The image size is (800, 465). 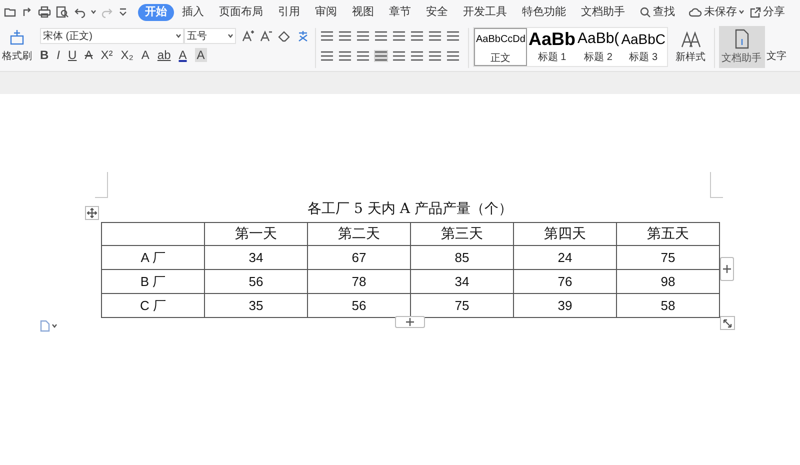 What do you see at coordinates (106, 55) in the screenshot?
I see `font-format-button: X²` at bounding box center [106, 55].